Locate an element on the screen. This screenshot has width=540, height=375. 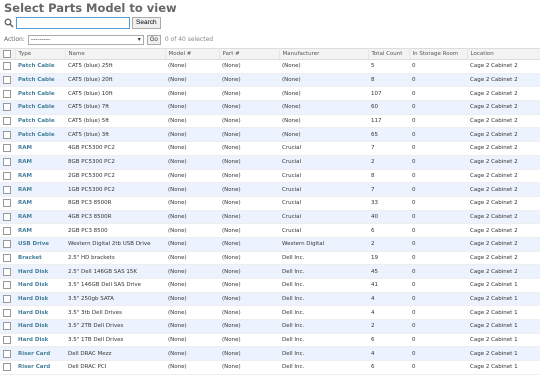
action-select: --------- ▾ is located at coordinates (85, 39).